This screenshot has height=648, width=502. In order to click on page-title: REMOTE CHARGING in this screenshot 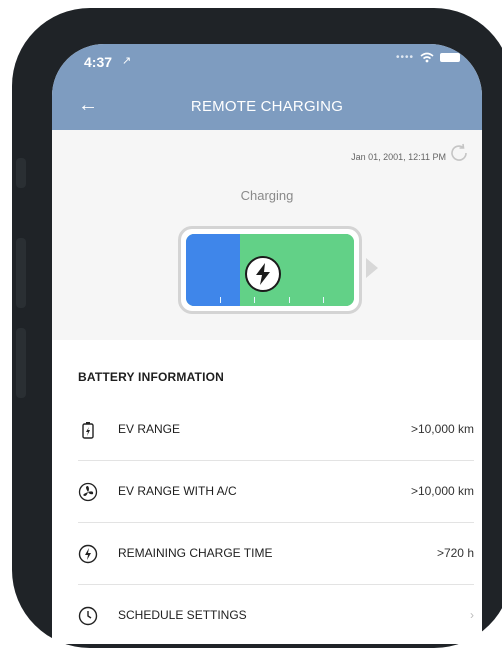, I will do `click(267, 106)`.